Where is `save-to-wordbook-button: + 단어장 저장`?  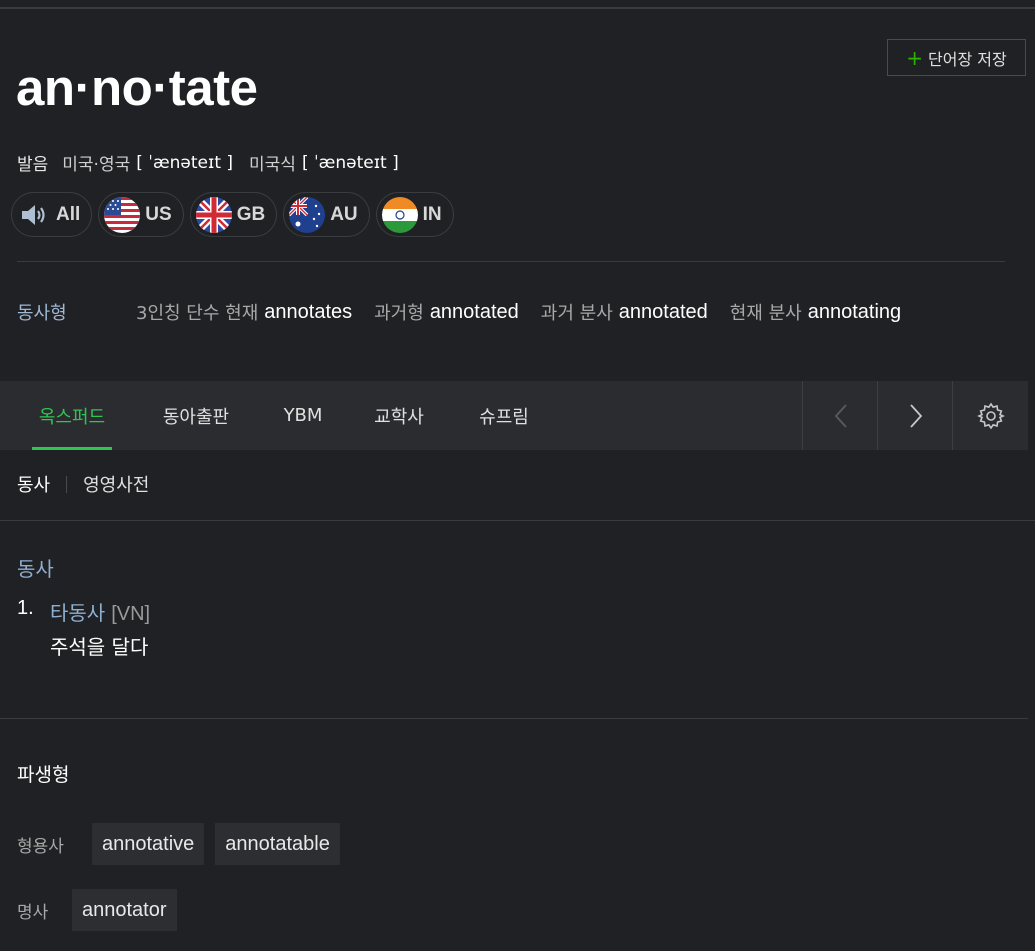
save-to-wordbook-button: + 단어장 저장 is located at coordinates (956, 57).